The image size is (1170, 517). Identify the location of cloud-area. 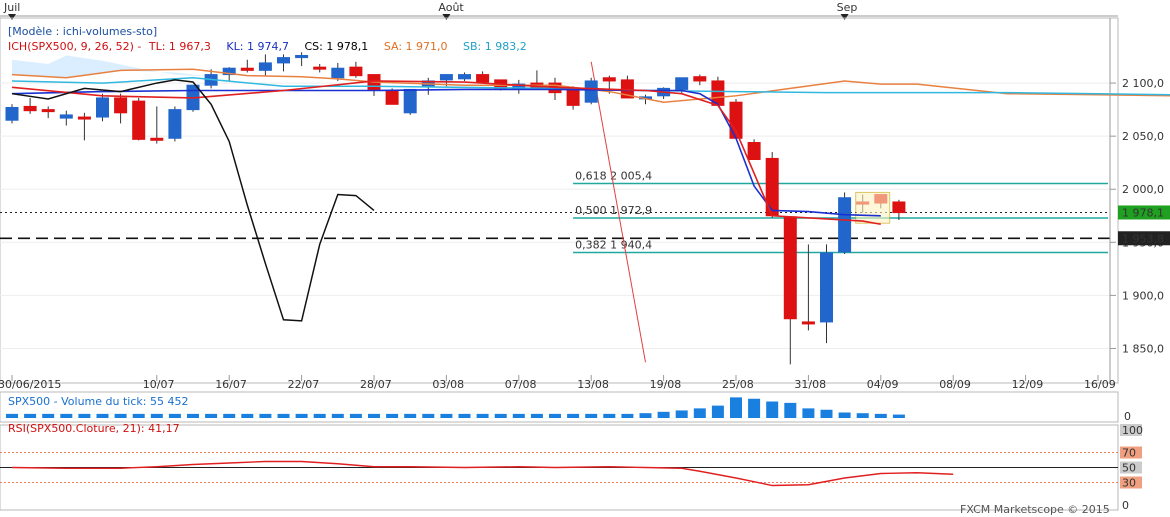
(112, 66).